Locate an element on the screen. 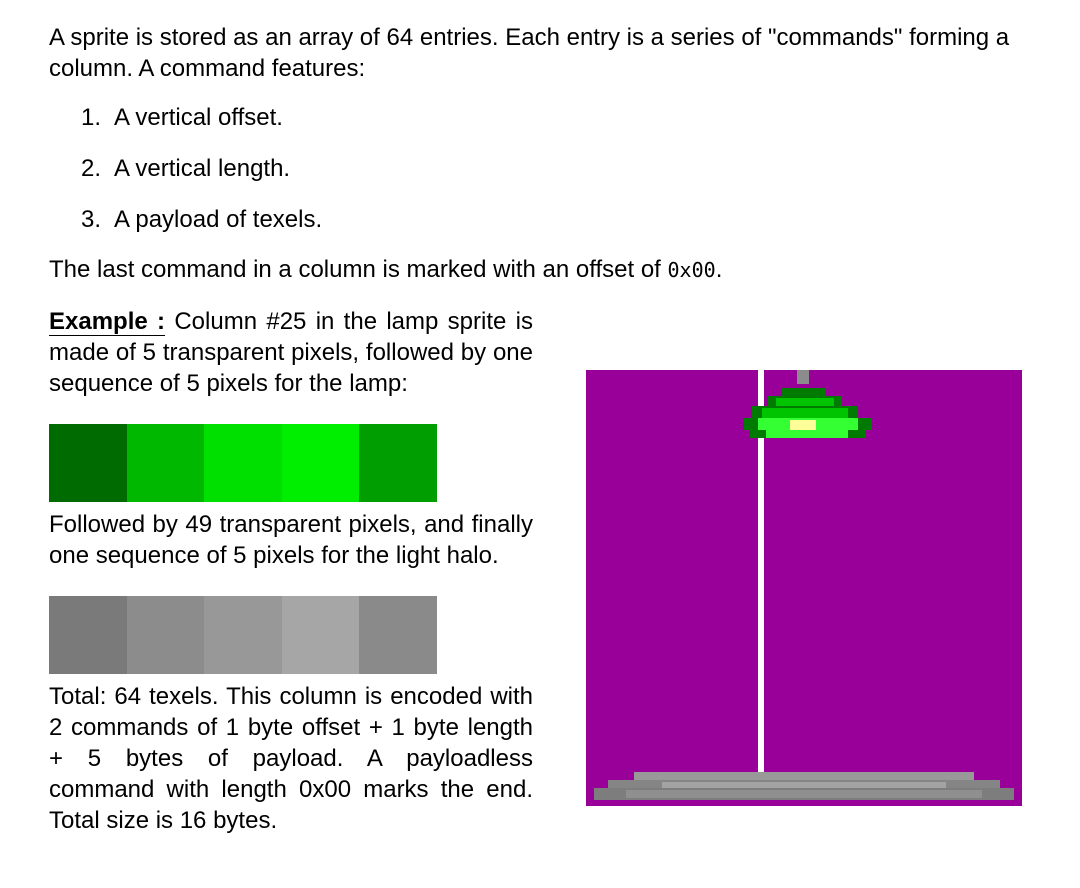 The height and width of the screenshot is (888, 1080). feature-item: 2. A vertical length. is located at coordinates (186, 168).